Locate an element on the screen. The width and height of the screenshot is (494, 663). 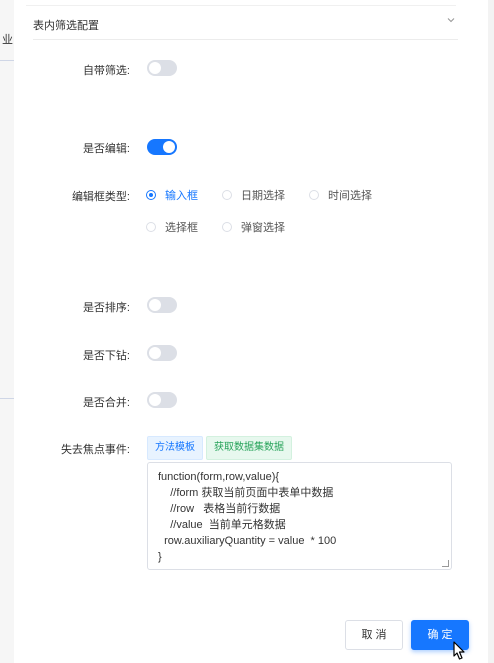
section-title: 表内筛选配置 is located at coordinates (66, 26).